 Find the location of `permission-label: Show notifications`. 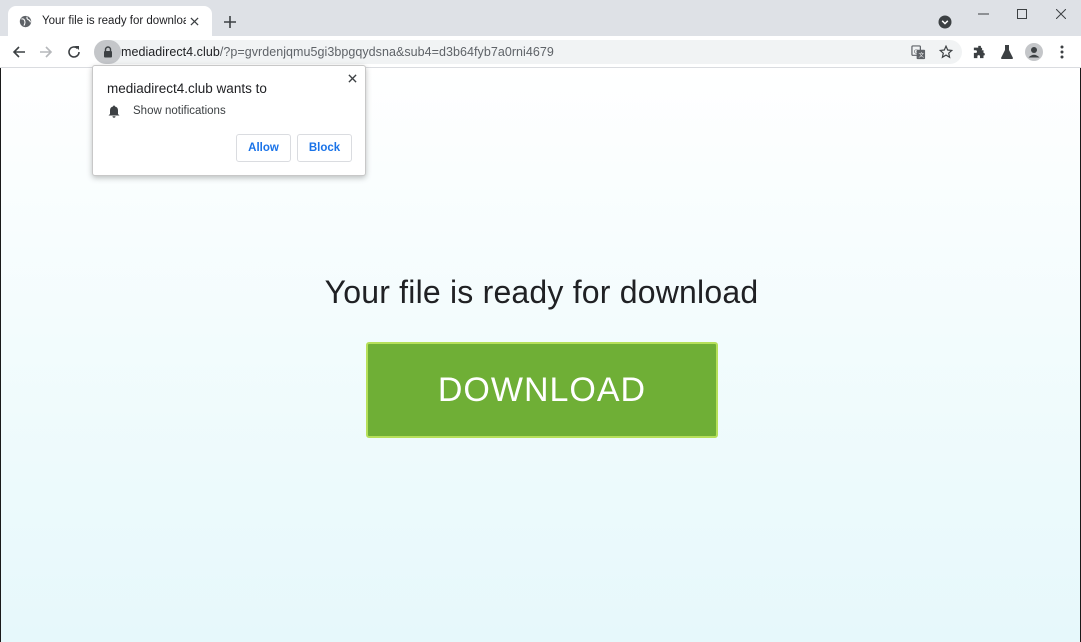

permission-label: Show notifications is located at coordinates (179, 111).